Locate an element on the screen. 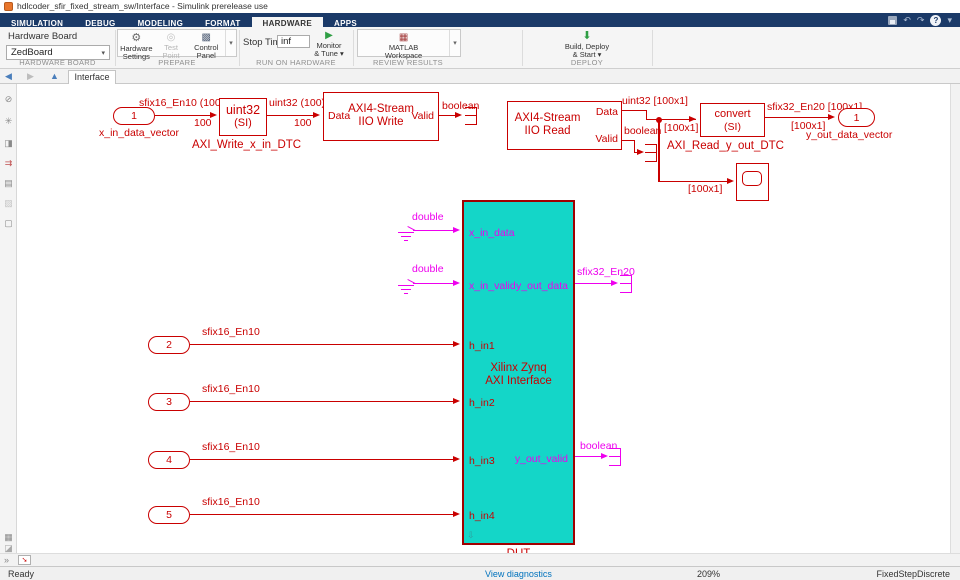 The width and height of the screenshot is (960, 580). dtc-write-line2: (SI) is located at coordinates (243, 123).